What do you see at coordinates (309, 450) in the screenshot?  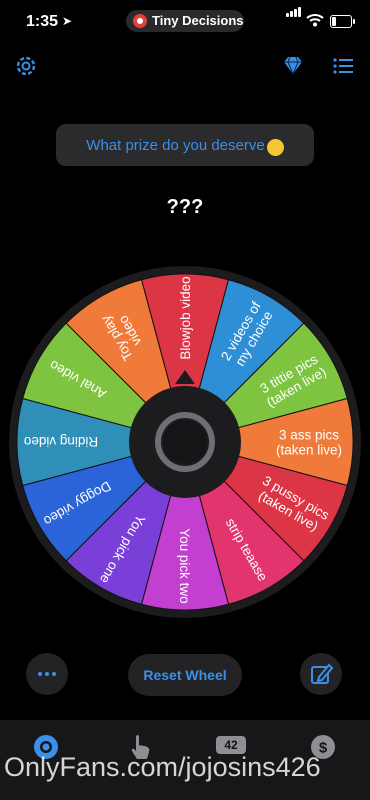 I see `wheel-label-line: (taken live)` at bounding box center [309, 450].